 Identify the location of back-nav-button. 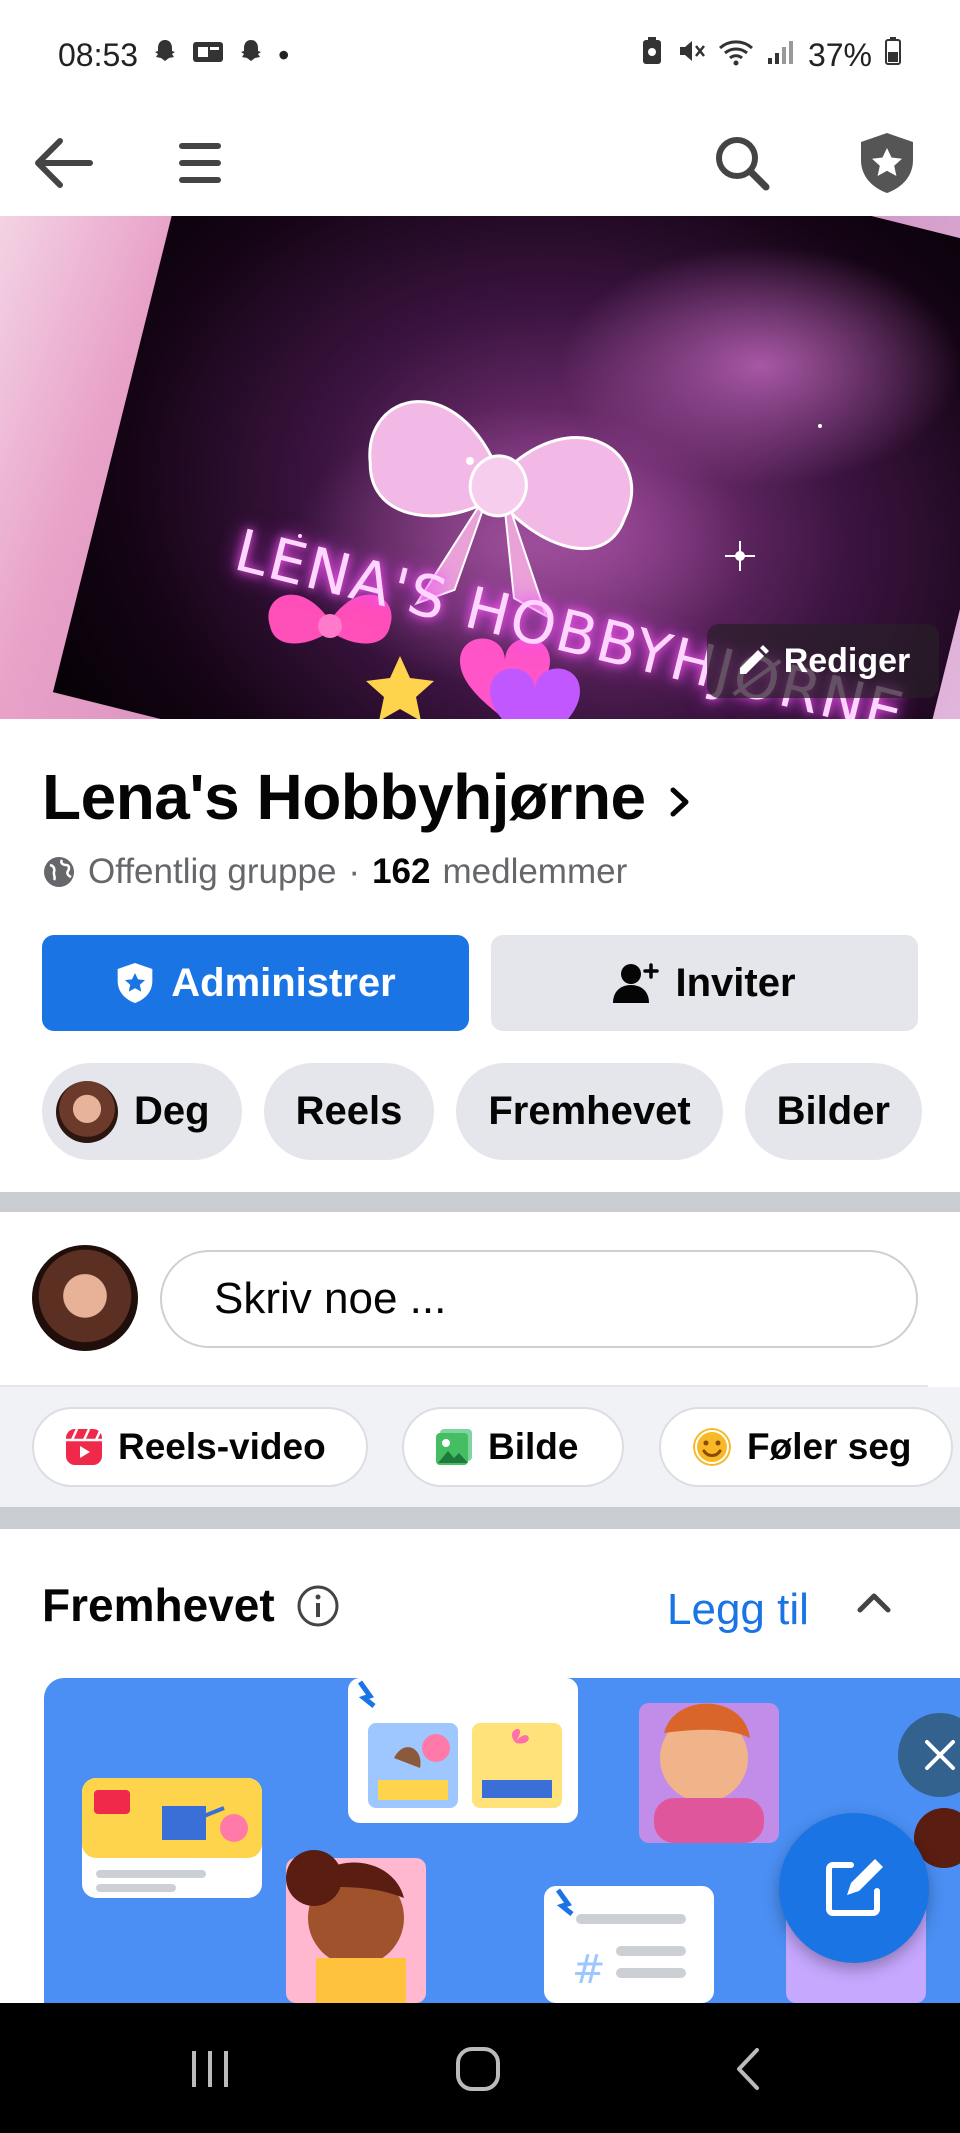
(748, 2069).